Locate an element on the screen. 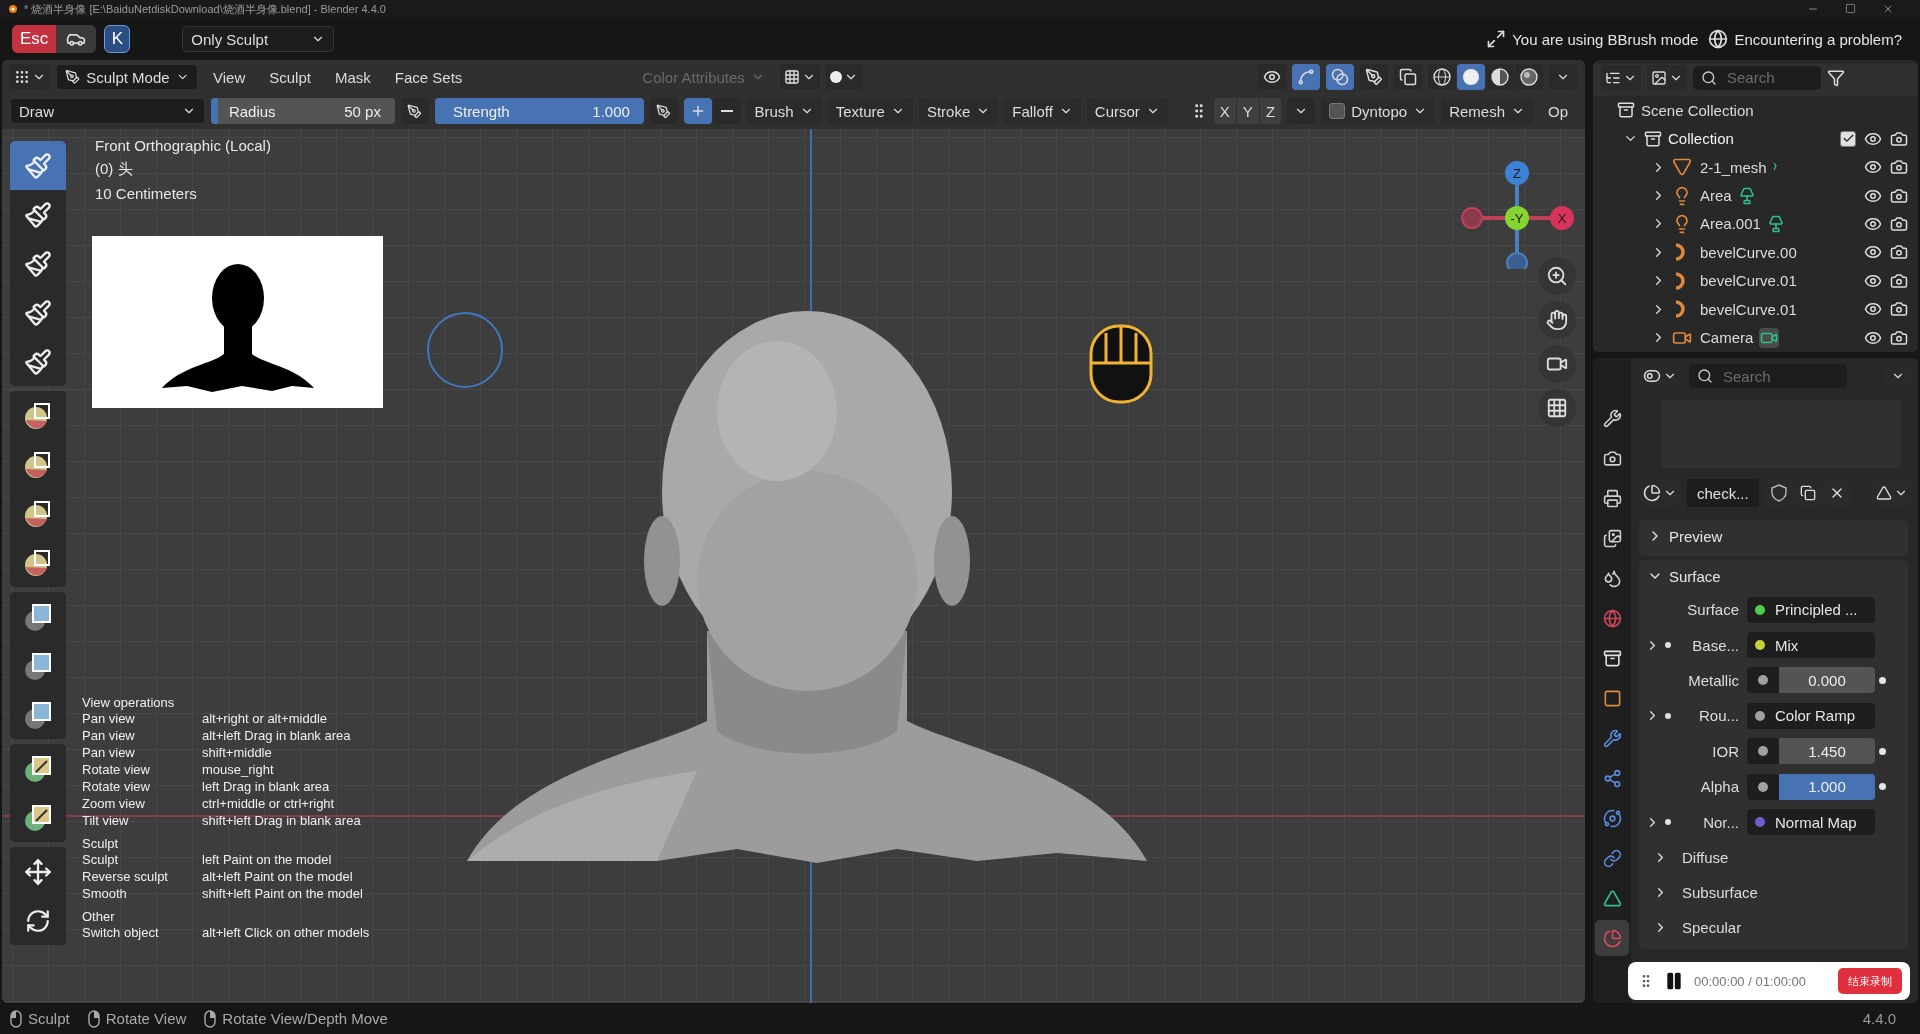 Image resolution: width=1920 pixels, height=1034 pixels. settings-dropdown: Texture is located at coordinates (870, 111).